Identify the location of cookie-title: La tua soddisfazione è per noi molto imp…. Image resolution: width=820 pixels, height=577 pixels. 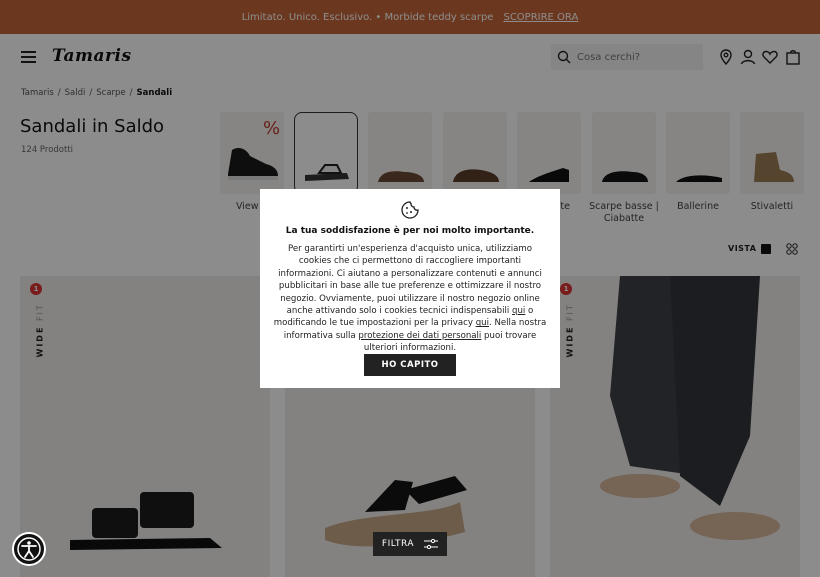
(410, 231).